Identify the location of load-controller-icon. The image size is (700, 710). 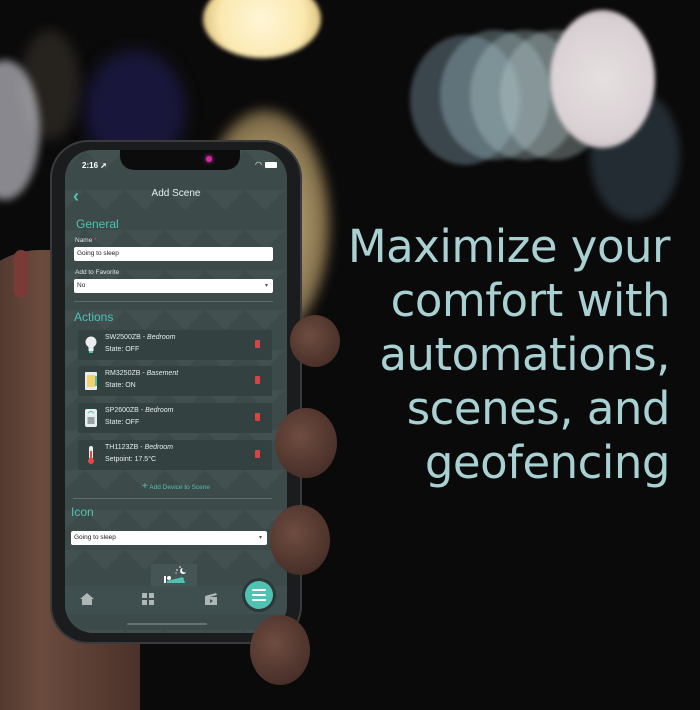
(91, 381).